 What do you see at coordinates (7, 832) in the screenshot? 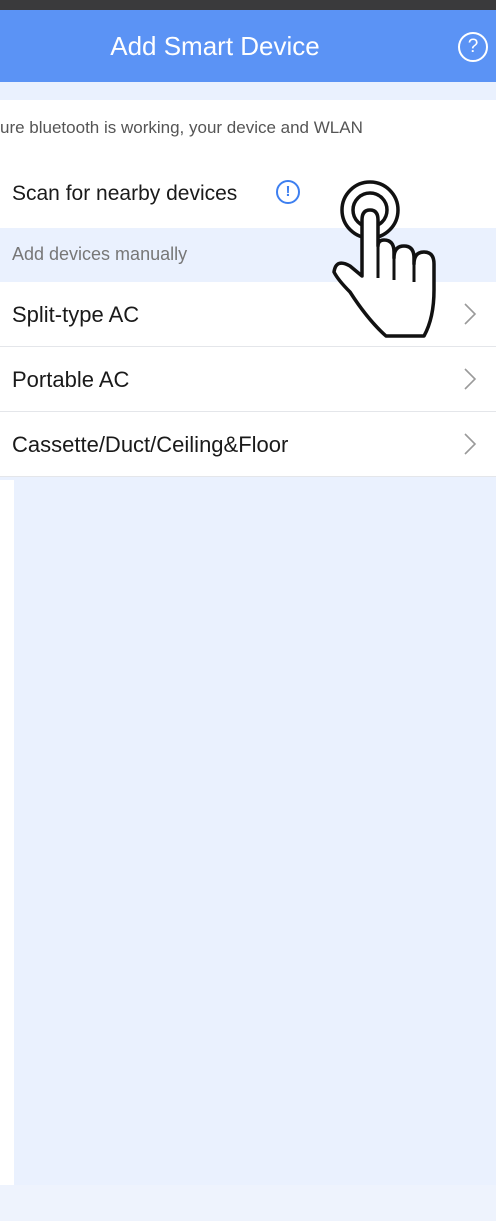
I see `left-edge-panel` at bounding box center [7, 832].